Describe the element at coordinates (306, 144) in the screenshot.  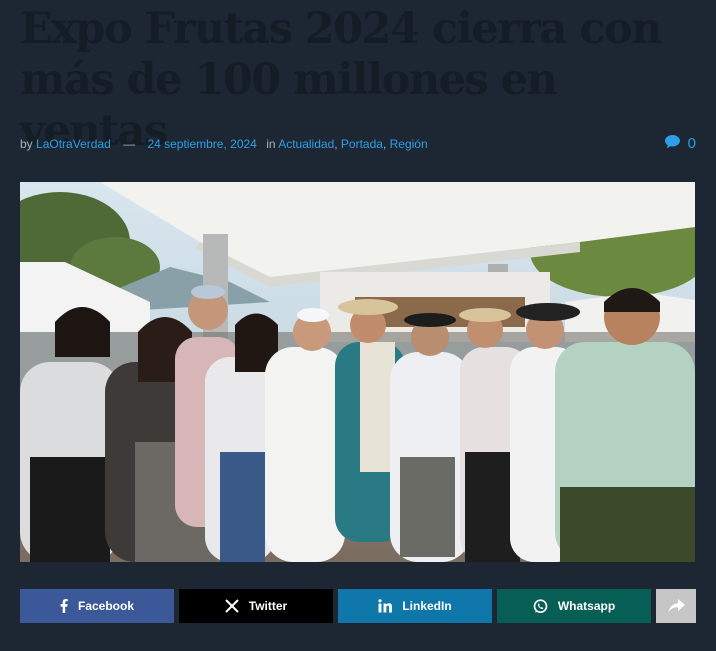
I see `category-link-actualidad: Actualidad` at that location.